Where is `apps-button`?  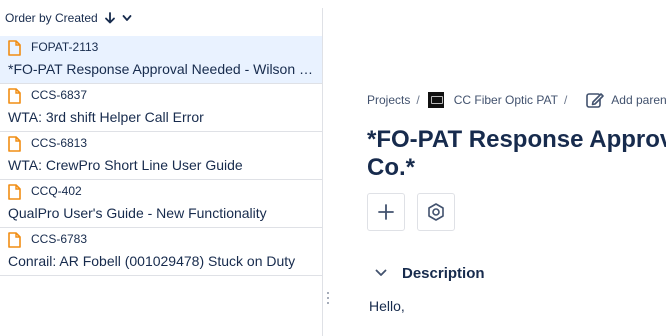
apps-button is located at coordinates (436, 212).